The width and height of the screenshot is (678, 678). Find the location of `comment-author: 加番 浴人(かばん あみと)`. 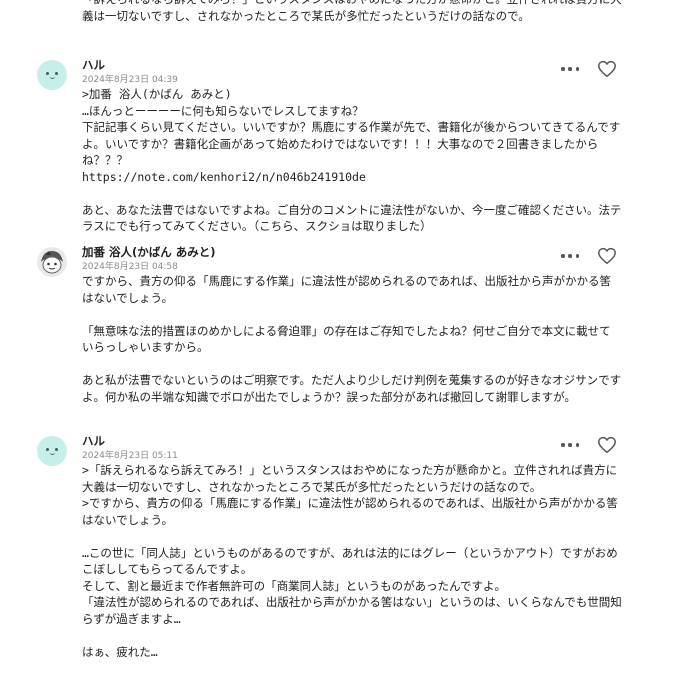

comment-author: 加番 浴人(かばん あみと) is located at coordinates (149, 252).